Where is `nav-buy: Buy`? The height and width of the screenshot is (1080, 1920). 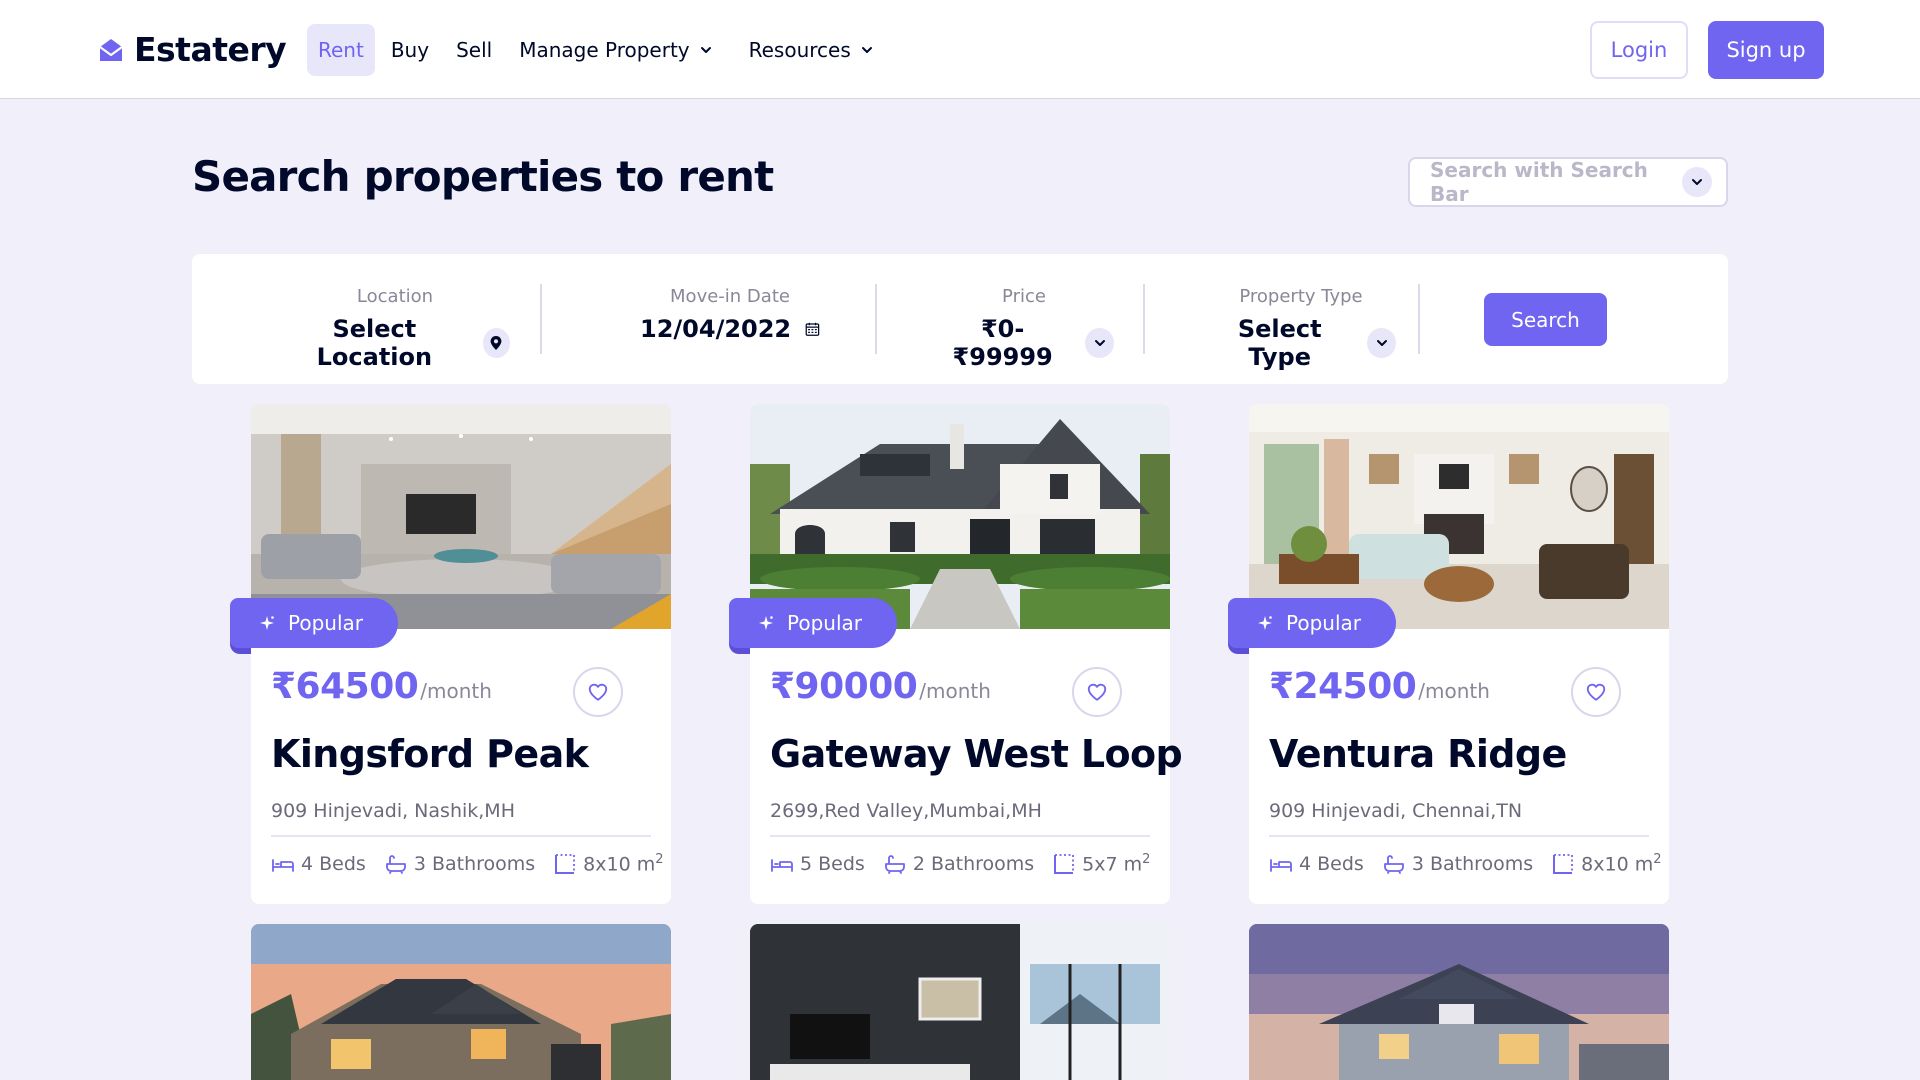
nav-buy: Buy is located at coordinates (410, 50).